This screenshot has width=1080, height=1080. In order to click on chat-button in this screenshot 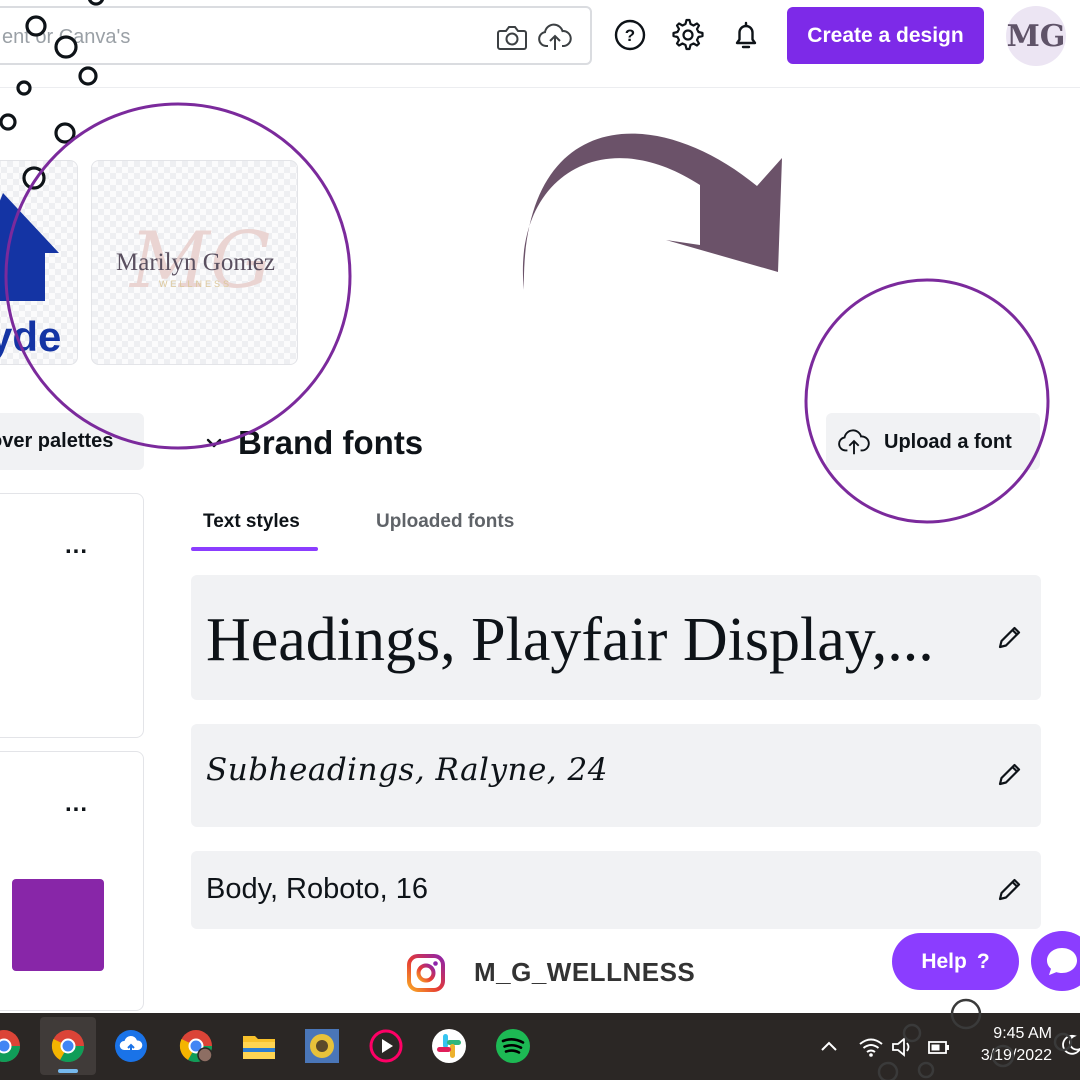, I will do `click(1055, 961)`.